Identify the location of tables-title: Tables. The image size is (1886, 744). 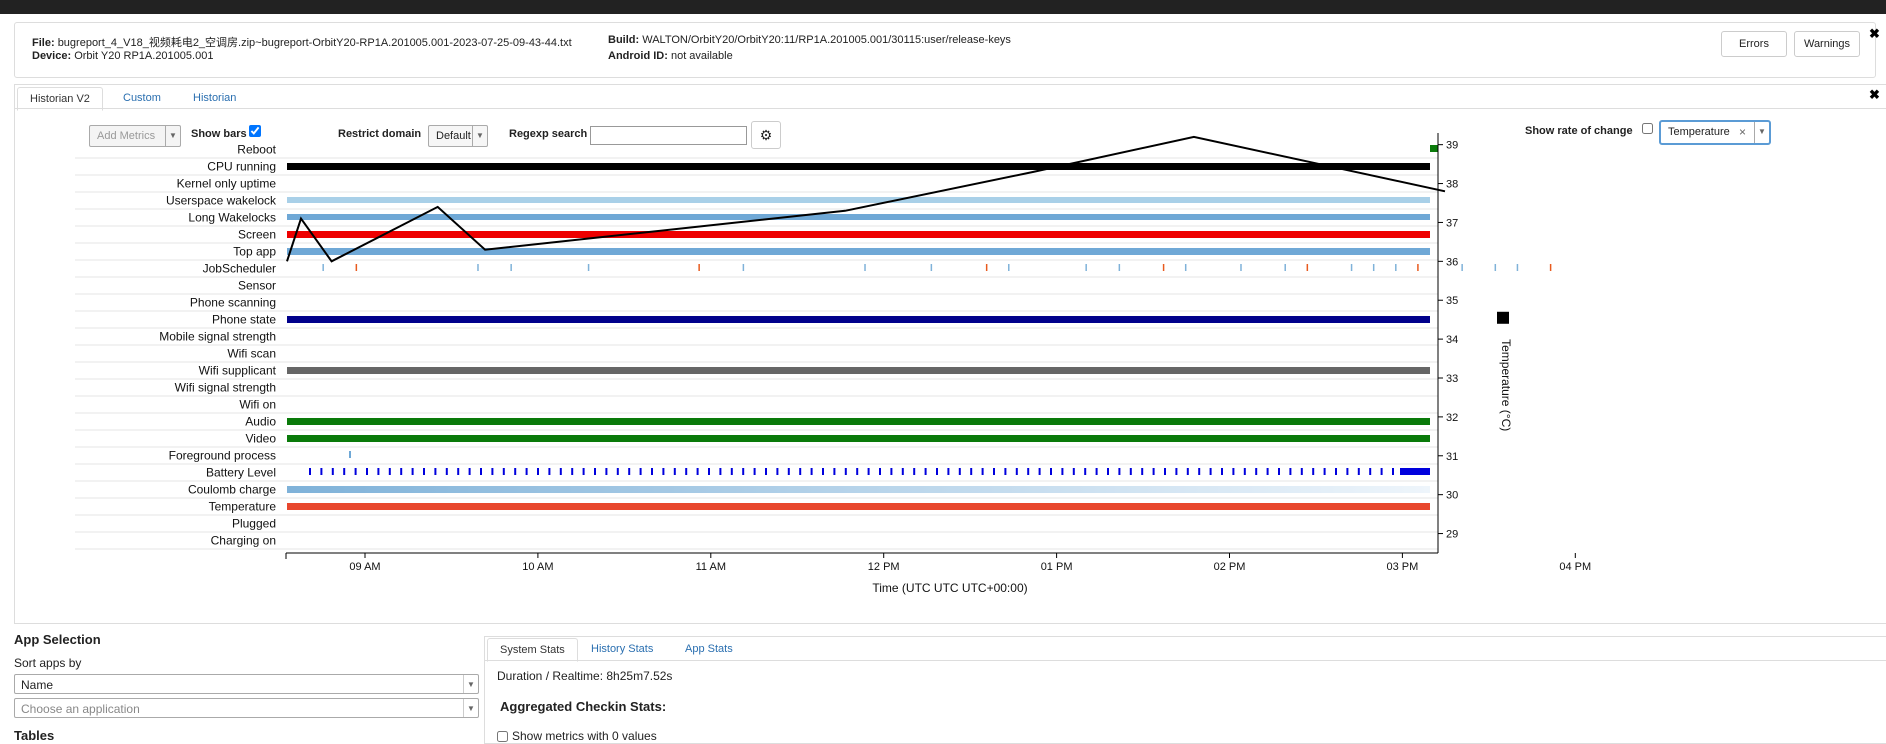
(34, 735).